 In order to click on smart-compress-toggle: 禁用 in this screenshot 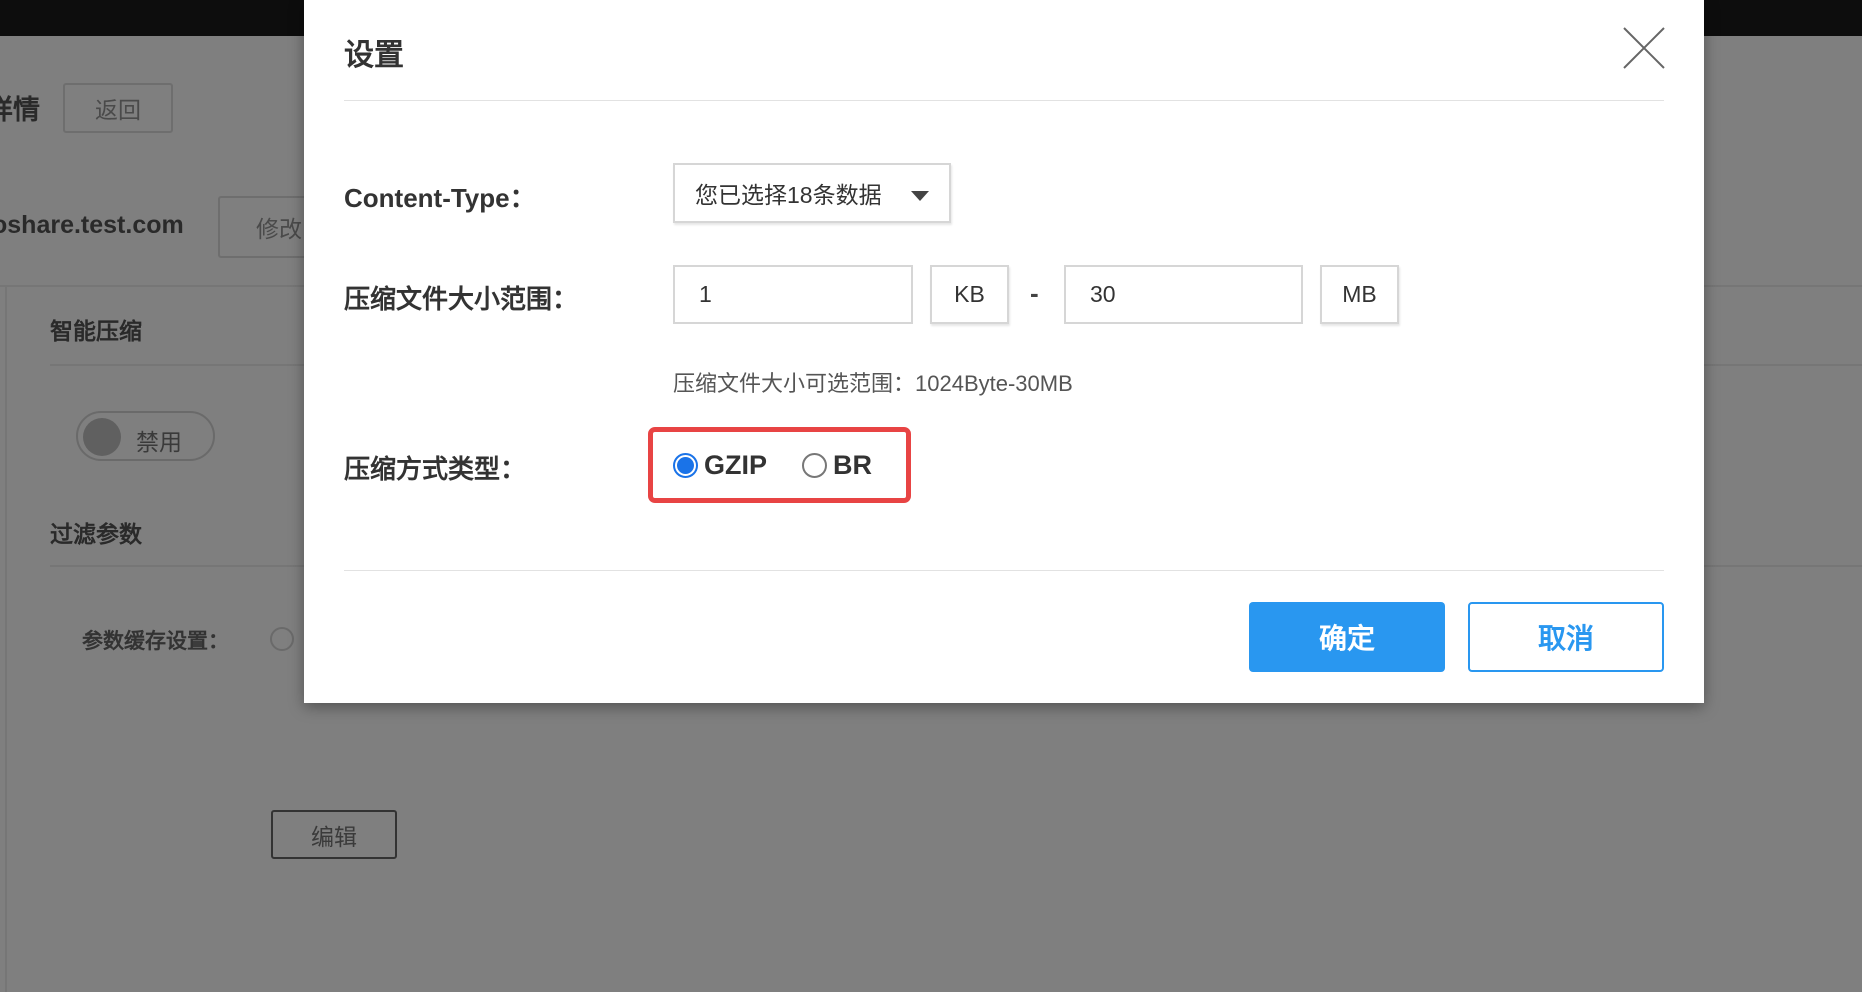, I will do `click(145, 436)`.